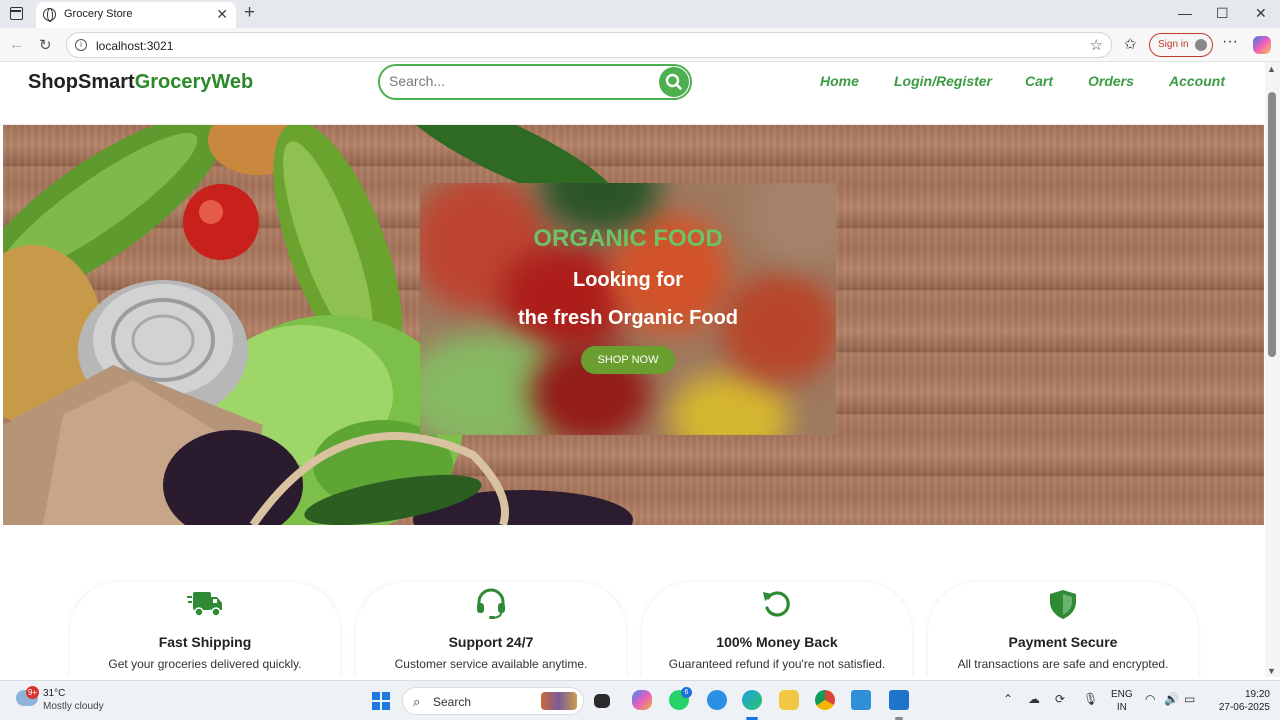  Describe the element at coordinates (45, 45) in the screenshot. I see `reload-button: ↻` at that location.